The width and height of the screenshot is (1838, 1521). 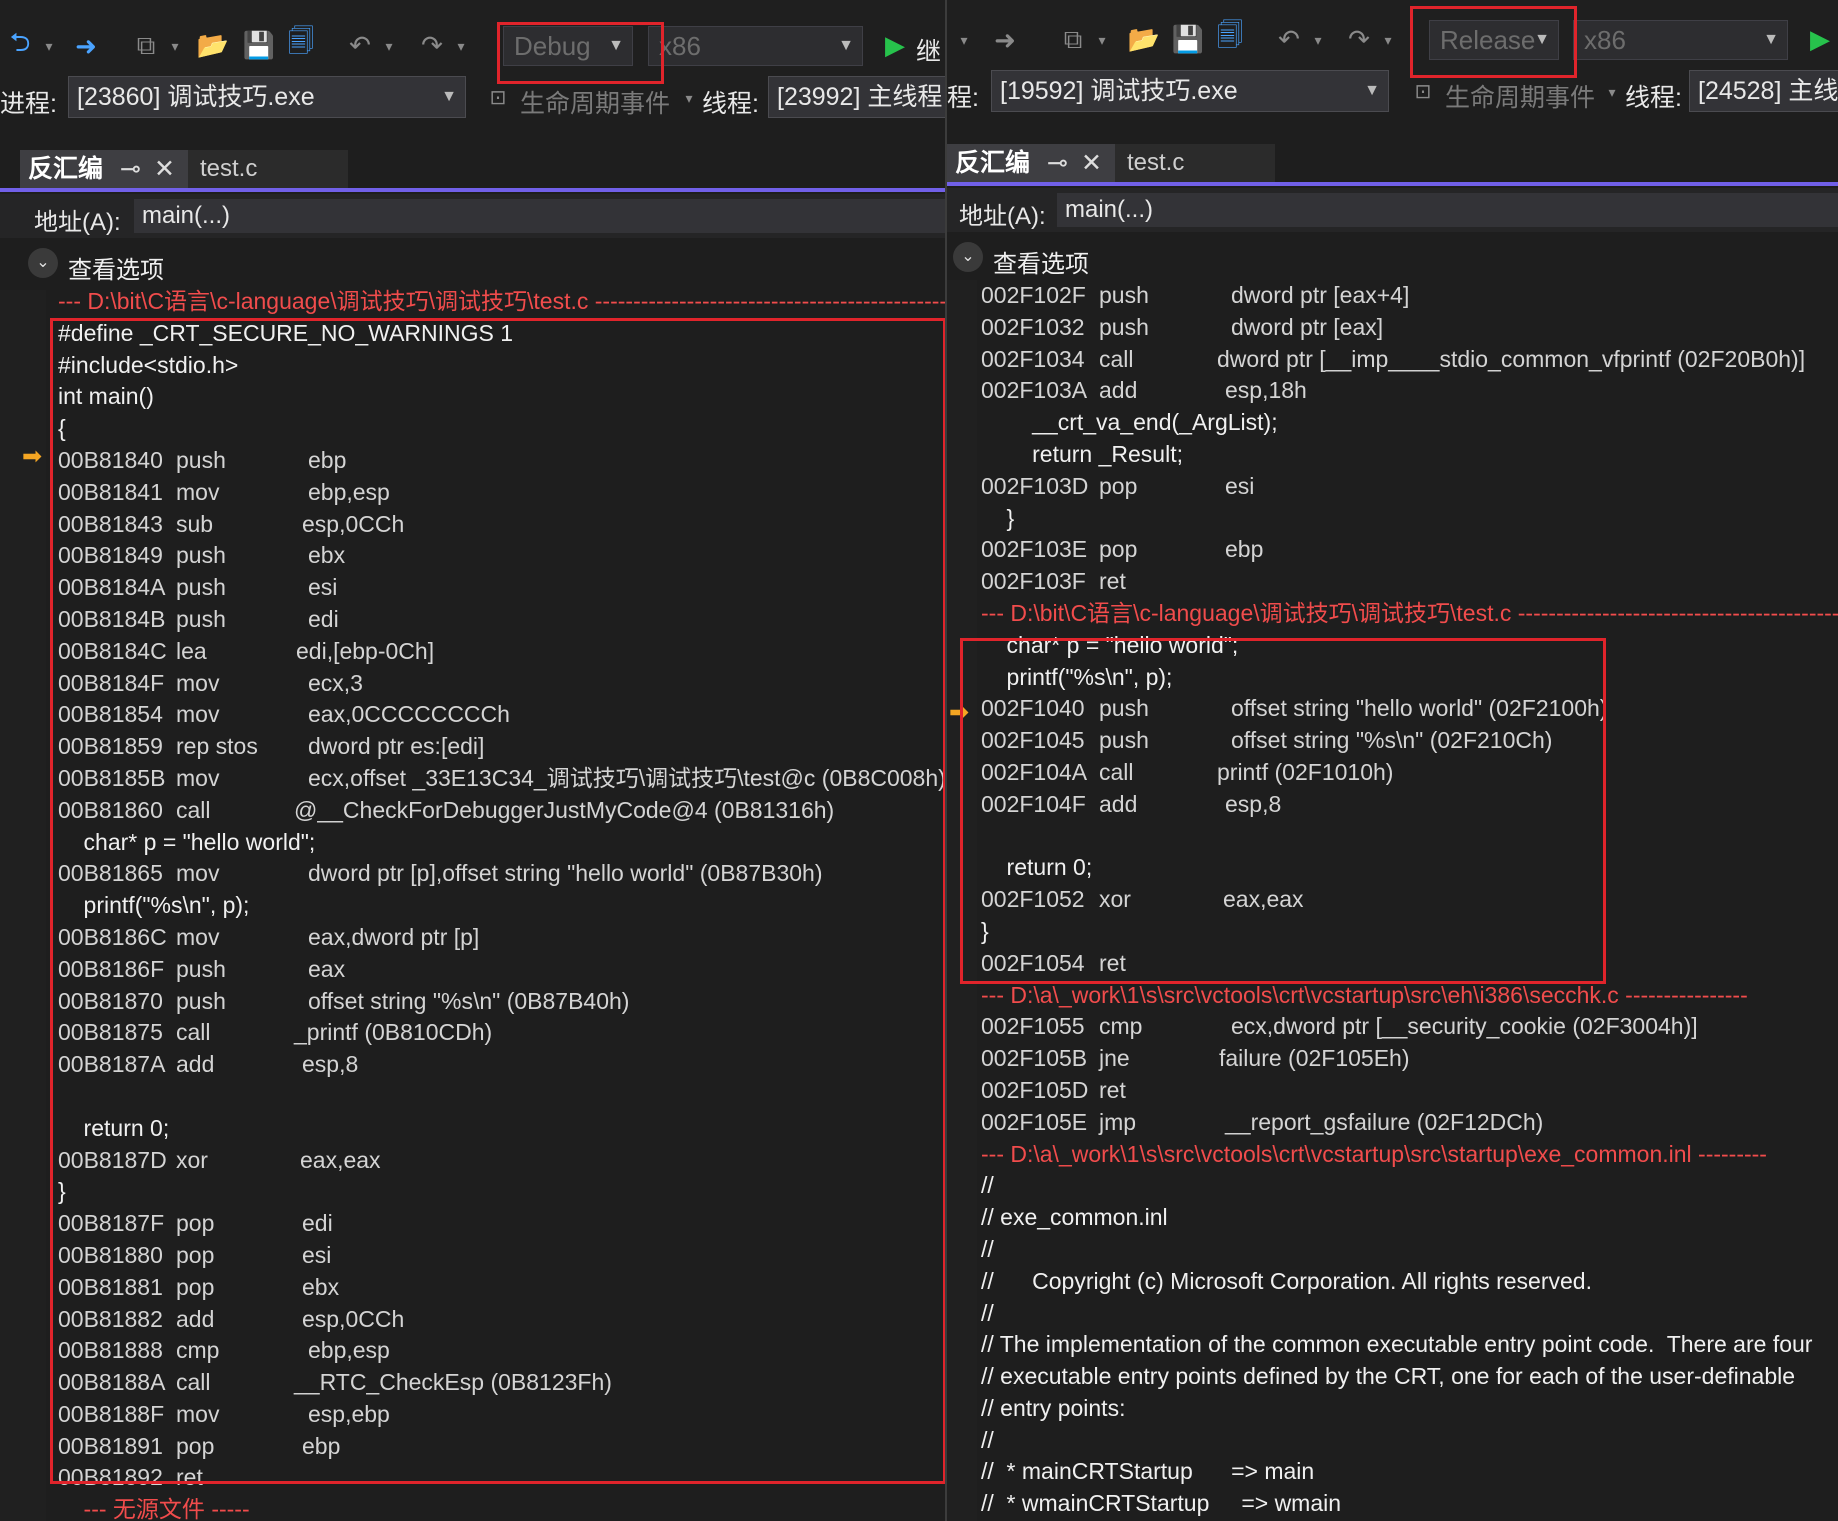 I want to click on instruction-operands: esi, so click(x=317, y=1254).